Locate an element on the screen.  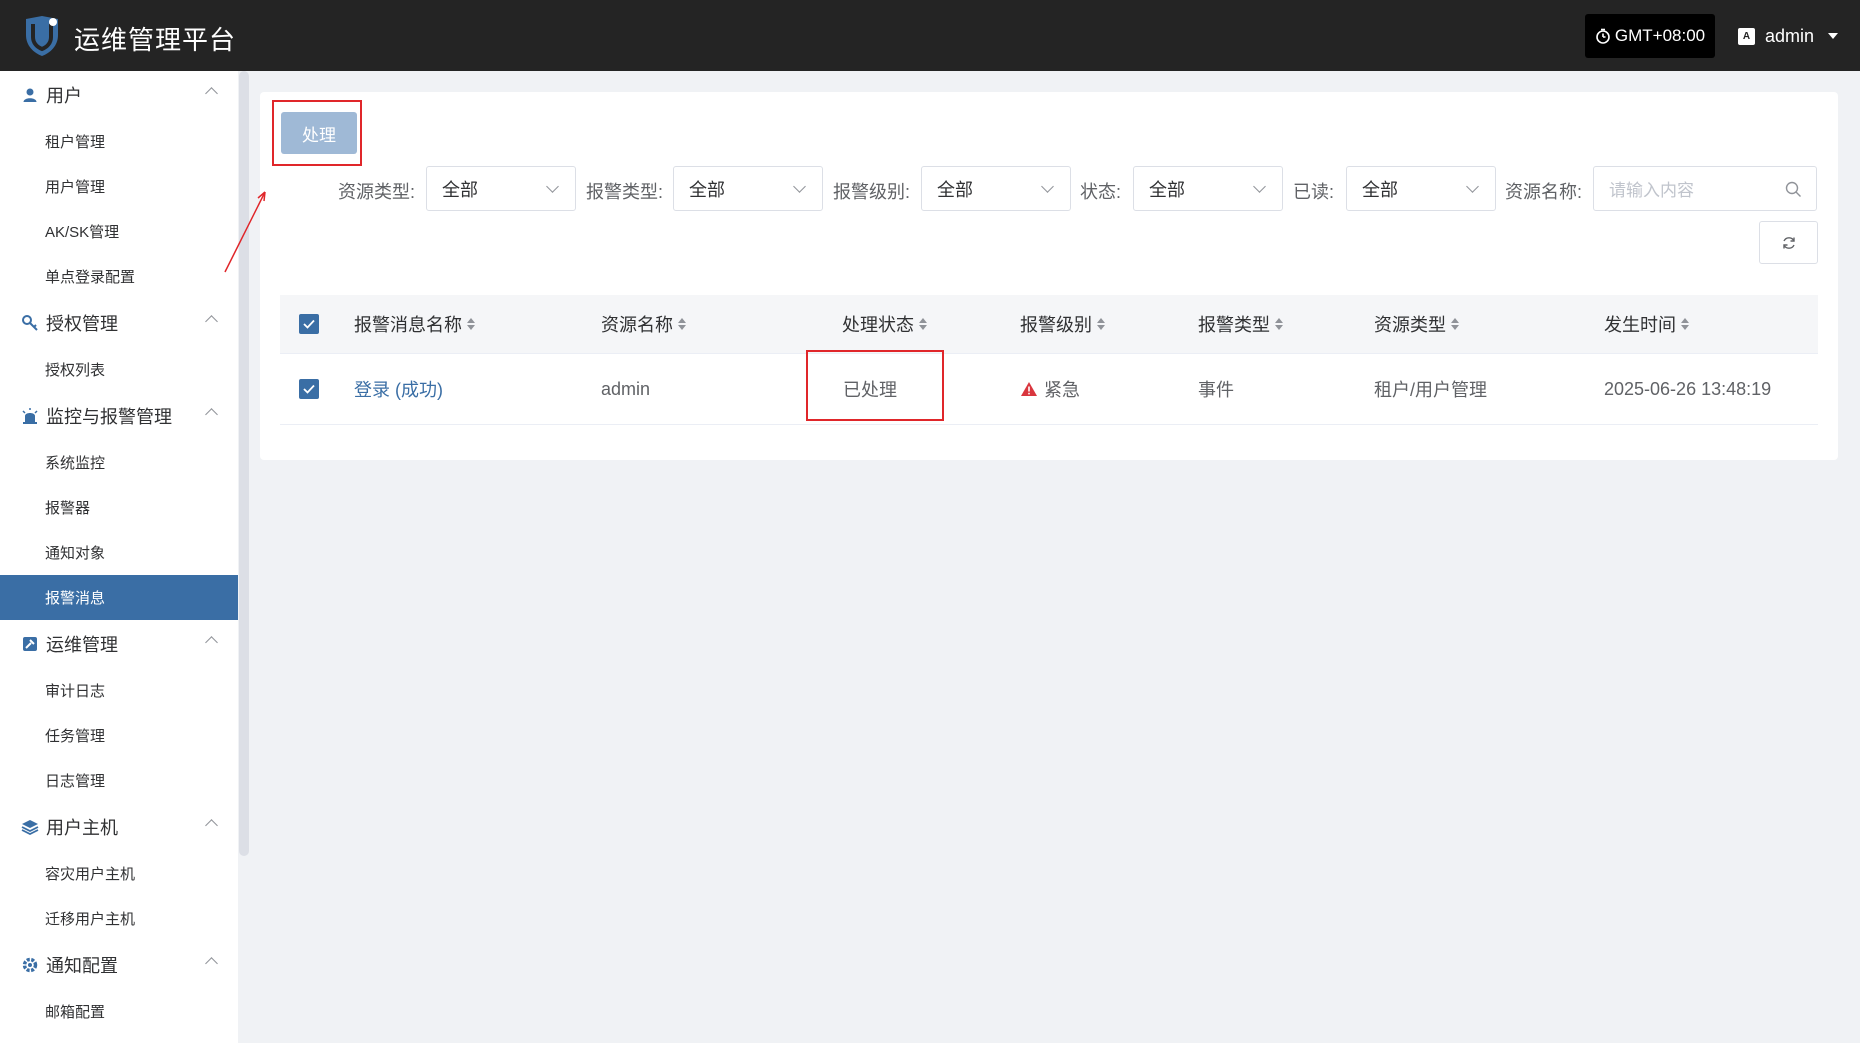
user-menu: A admin is located at coordinates (1788, 36).